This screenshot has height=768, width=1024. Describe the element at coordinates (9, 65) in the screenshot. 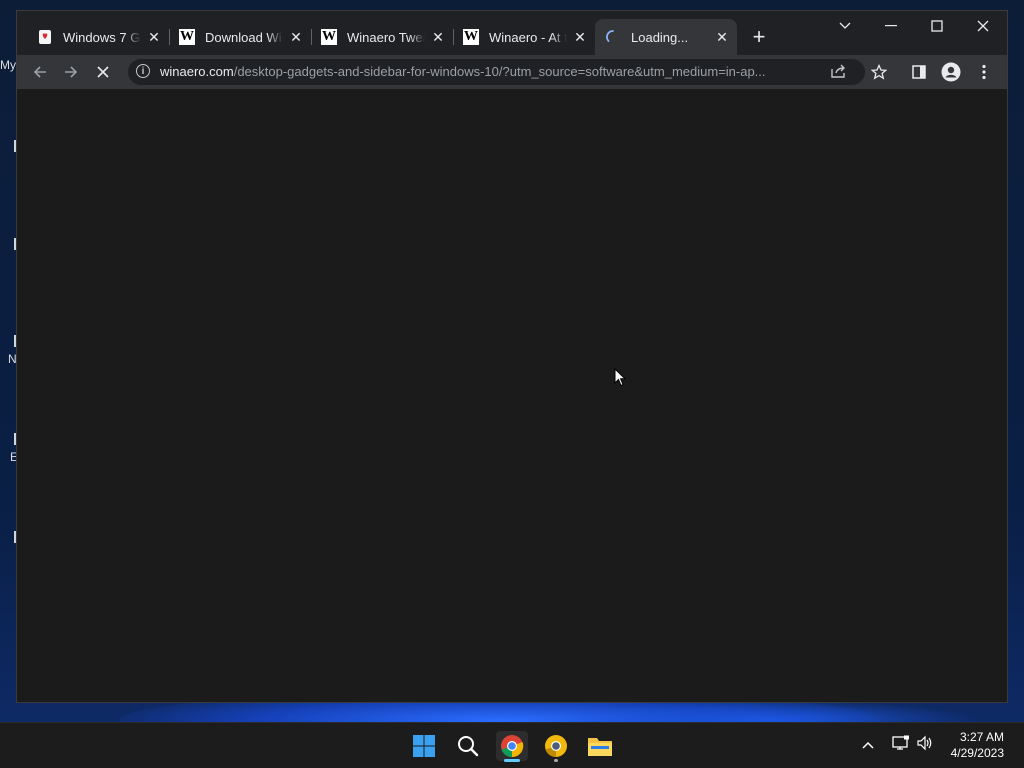

I see `desktop-icon-label: My` at that location.